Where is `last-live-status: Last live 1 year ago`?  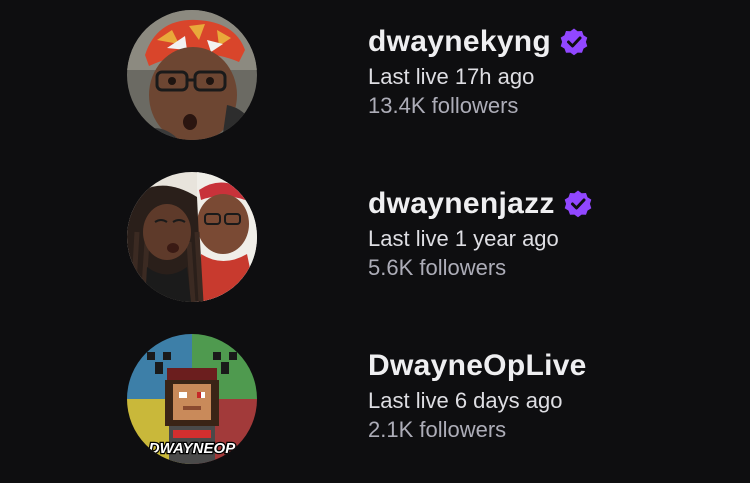 last-live-status: Last live 1 year ago is located at coordinates (463, 238).